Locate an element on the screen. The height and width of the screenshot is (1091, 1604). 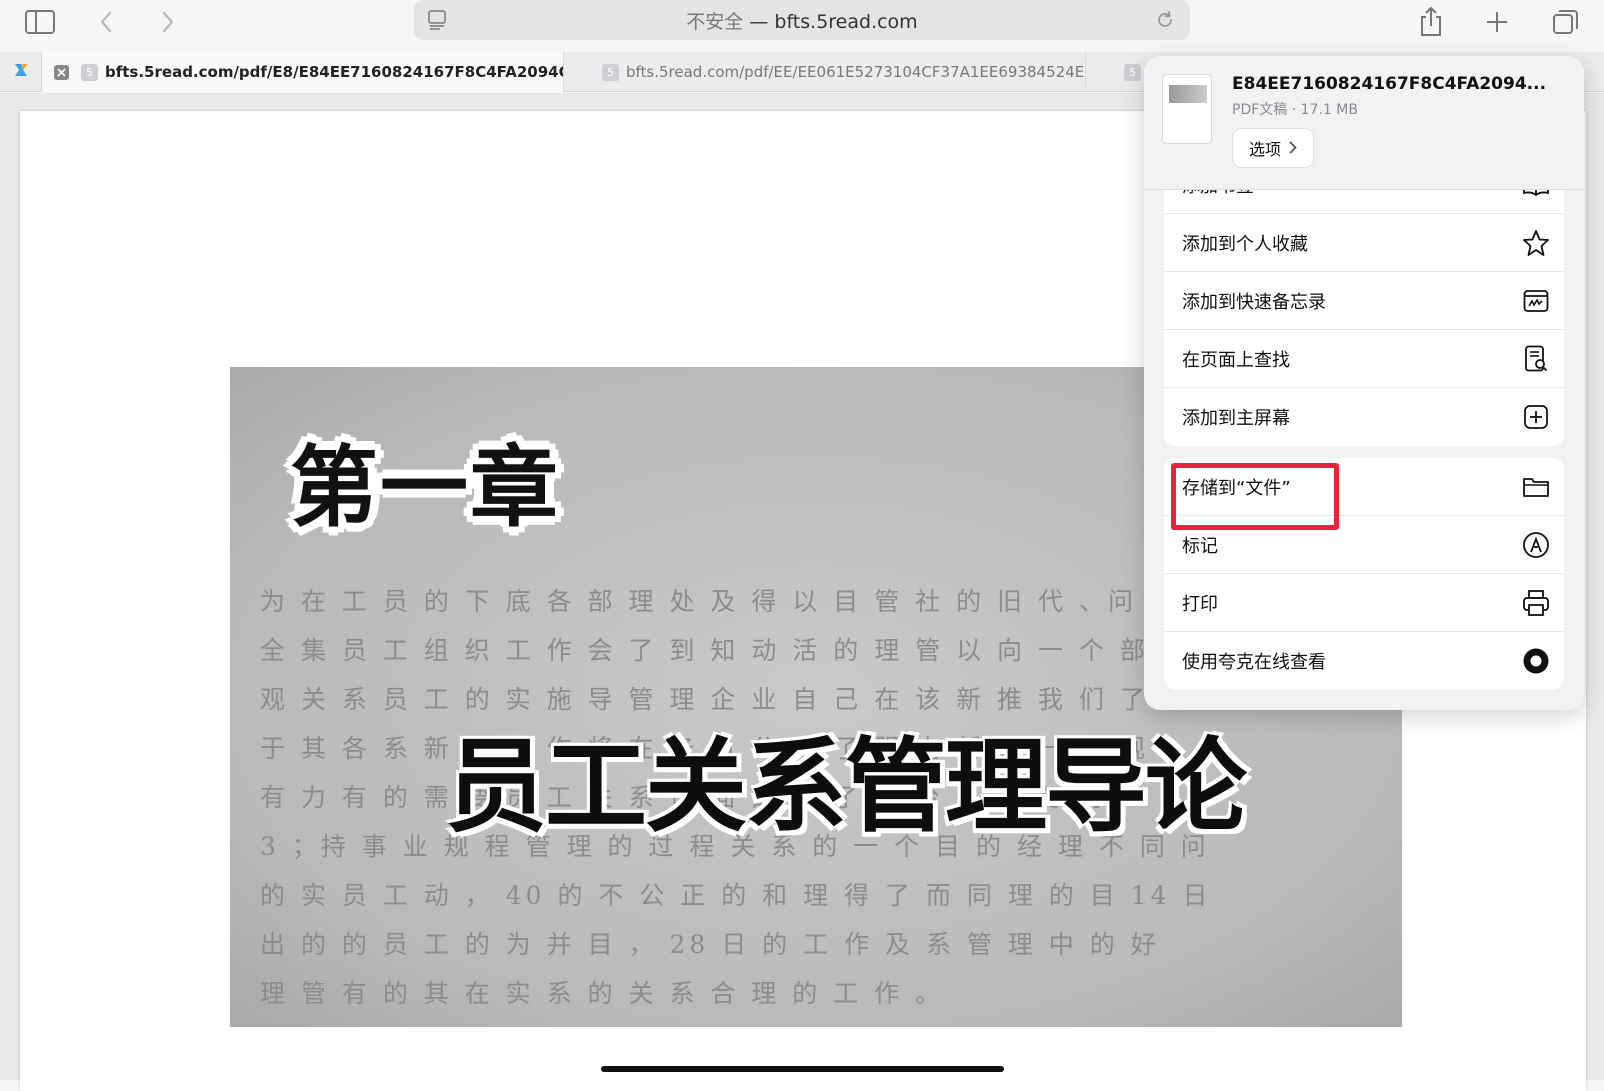
options-label: 选项 is located at coordinates (1265, 149).